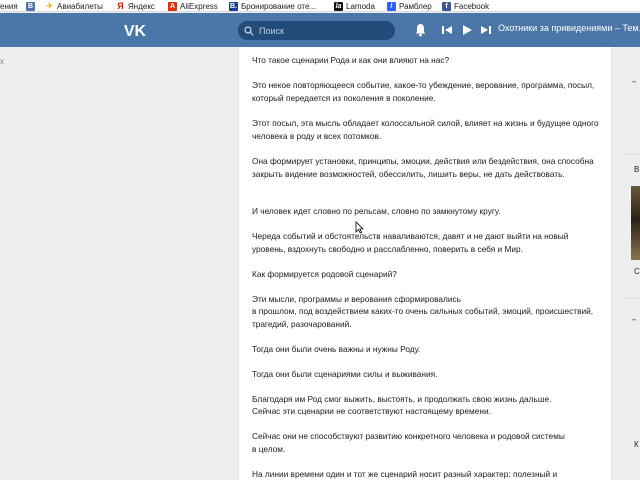  Describe the element at coordinates (172, 6) in the screenshot. I see `aliexpress-icon: A` at that location.